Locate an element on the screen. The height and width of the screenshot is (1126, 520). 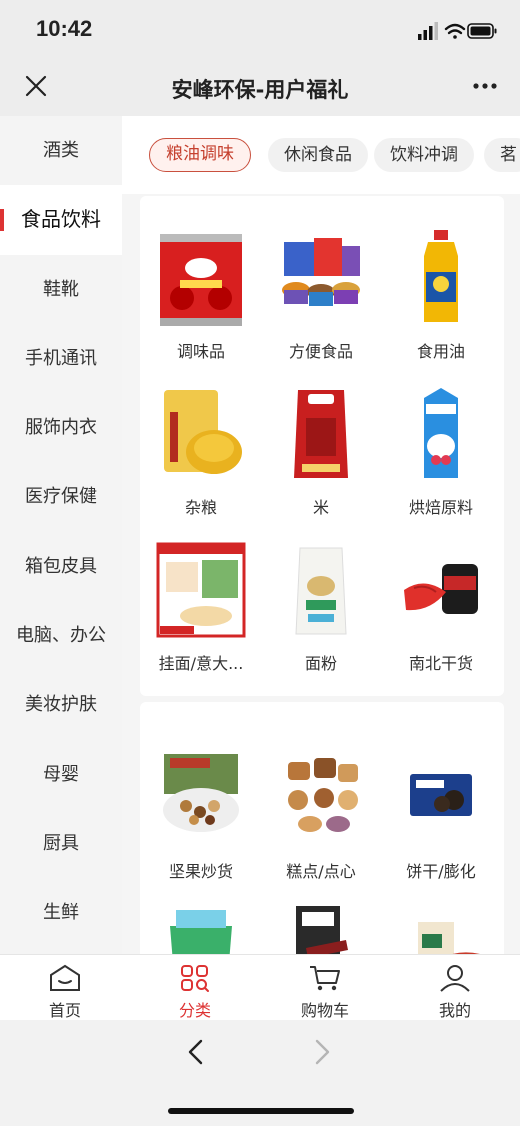
grid-item-dried-goods: 南北干货 is located at coordinates (441, 607).